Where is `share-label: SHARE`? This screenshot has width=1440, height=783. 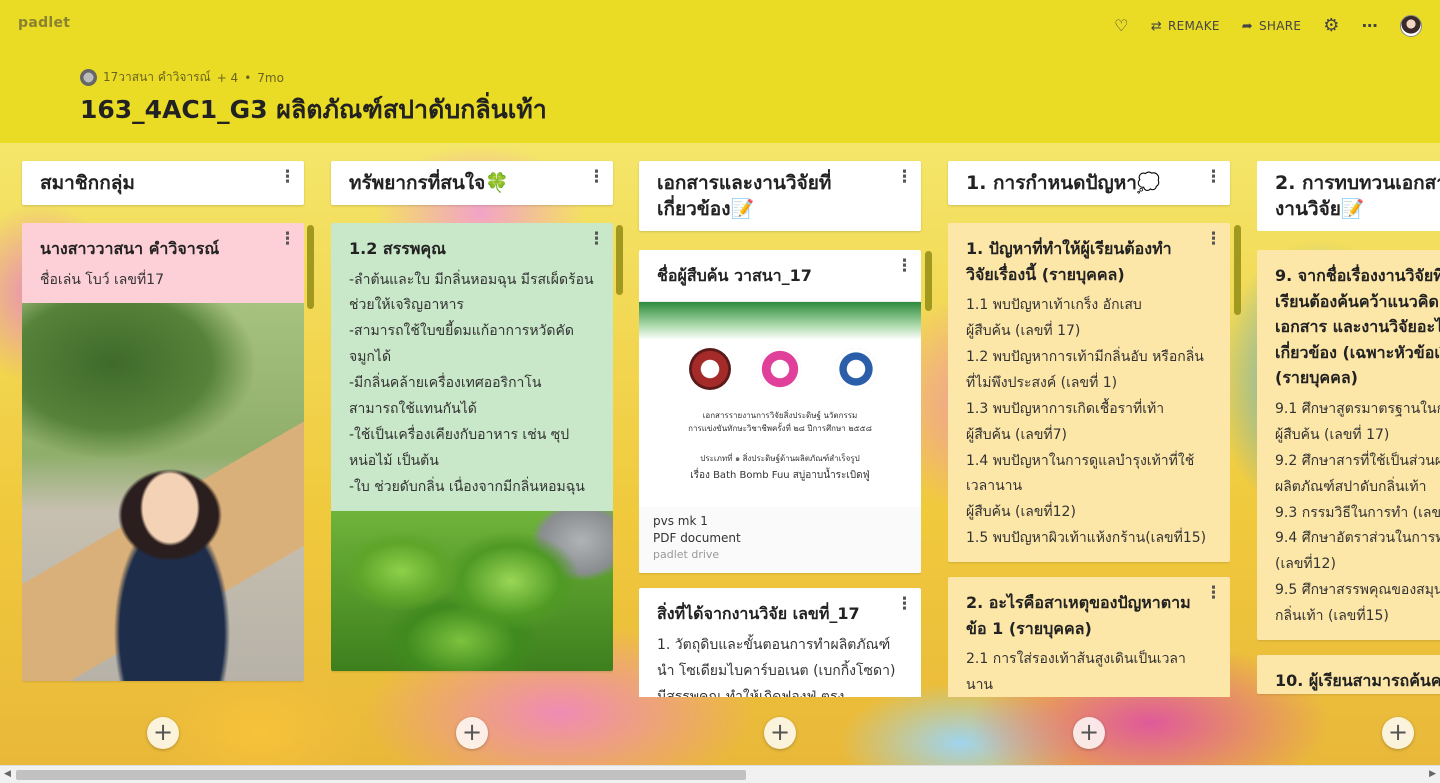 share-label: SHARE is located at coordinates (1280, 26).